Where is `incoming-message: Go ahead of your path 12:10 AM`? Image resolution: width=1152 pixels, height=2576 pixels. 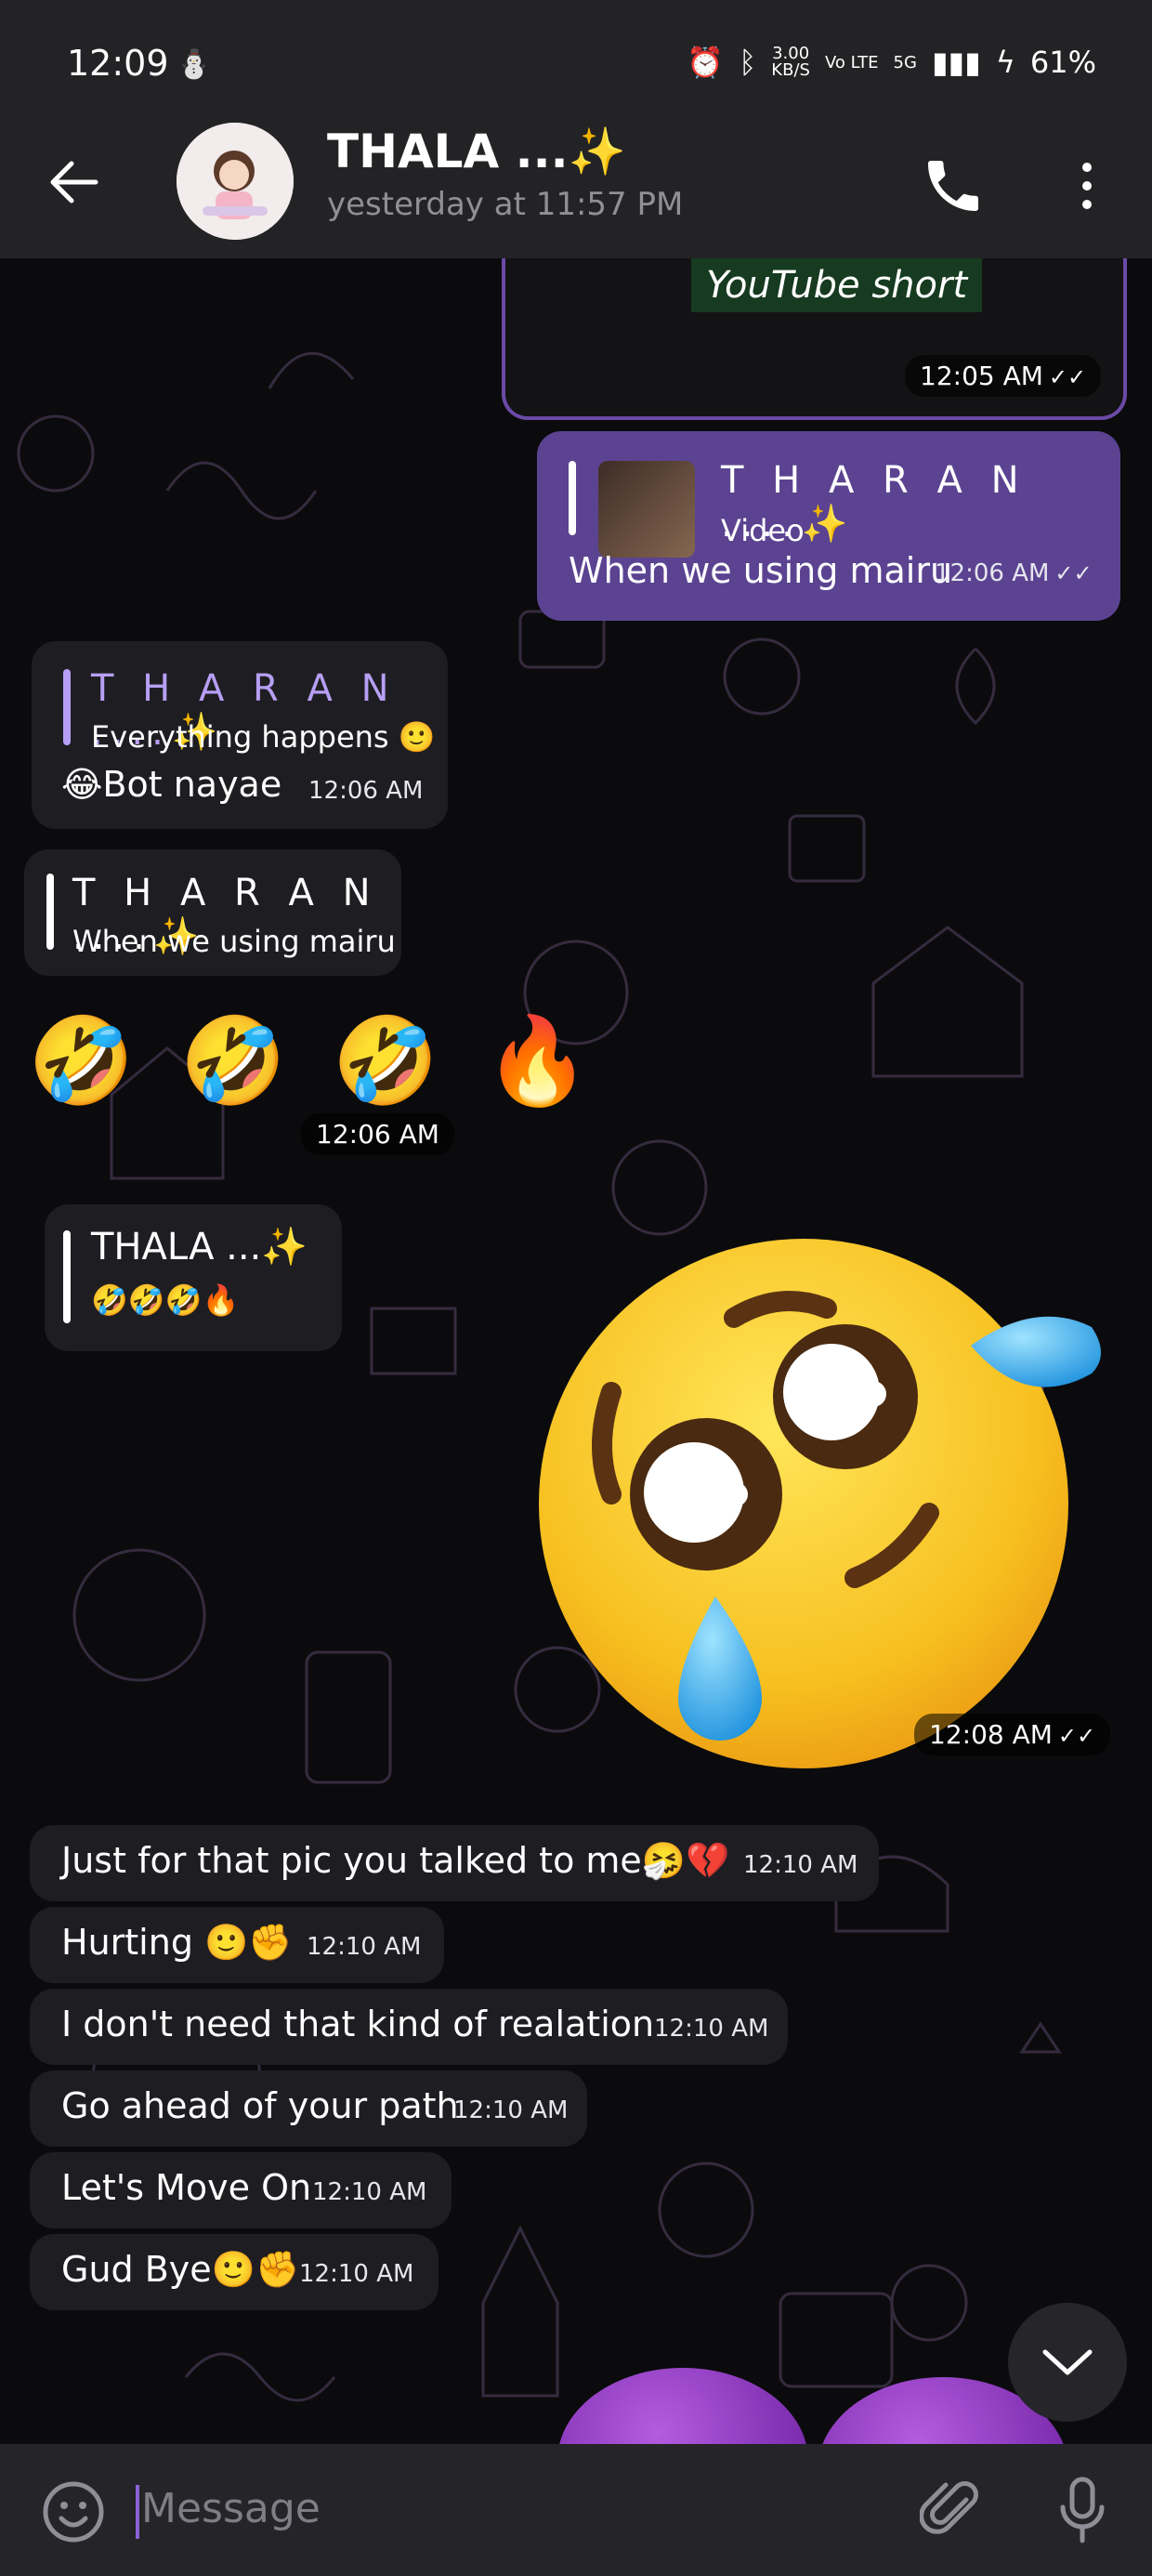 incoming-message: Go ahead of your path 12:10 AM is located at coordinates (308, 2108).